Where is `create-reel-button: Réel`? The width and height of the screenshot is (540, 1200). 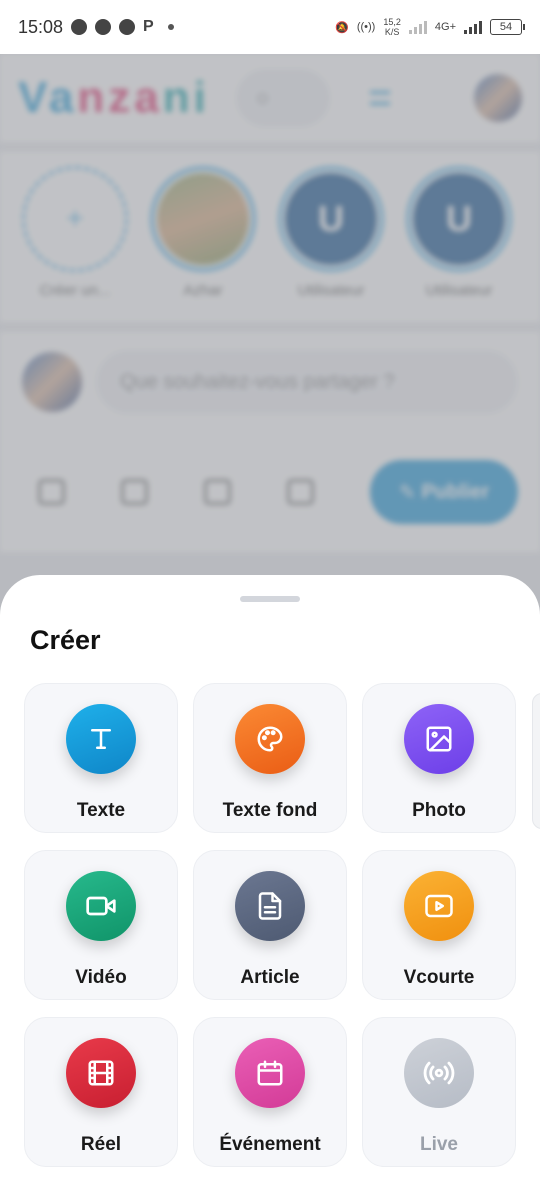
create-reel-button: Réel is located at coordinates (101, 1092).